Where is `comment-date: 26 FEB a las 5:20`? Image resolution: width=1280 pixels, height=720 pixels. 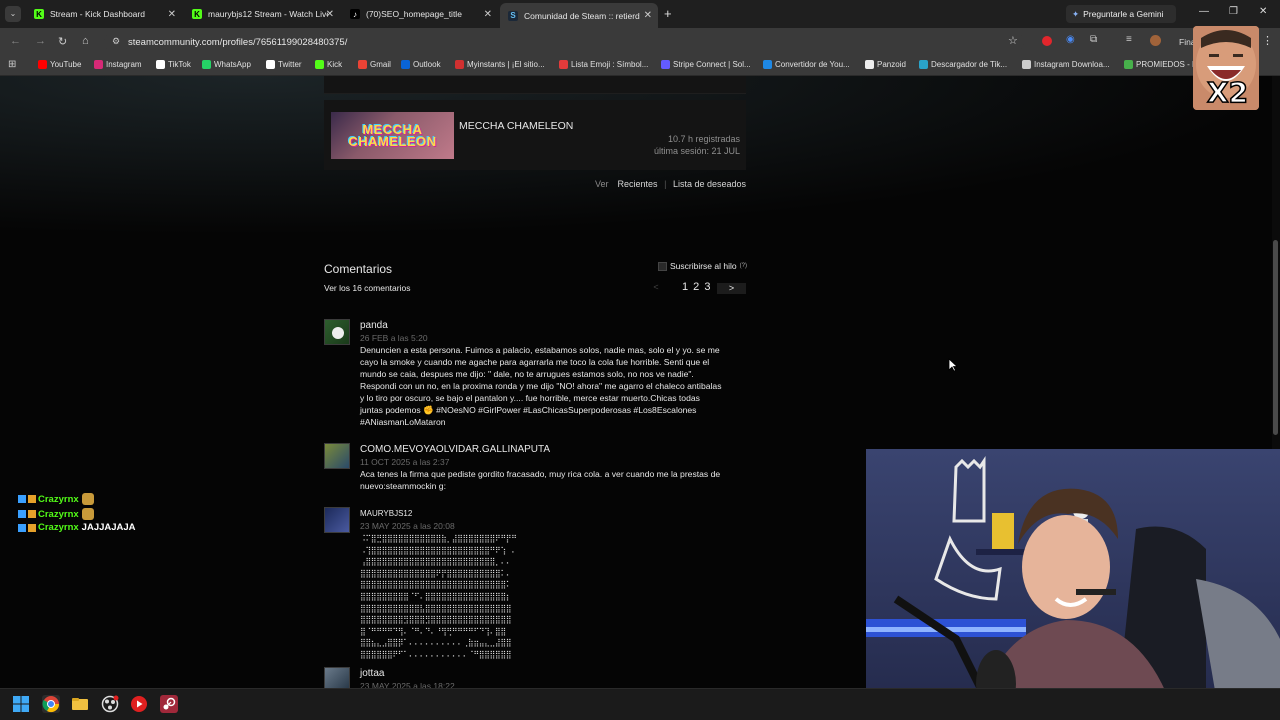 comment-date: 26 FEB a las 5:20 is located at coordinates (394, 338).